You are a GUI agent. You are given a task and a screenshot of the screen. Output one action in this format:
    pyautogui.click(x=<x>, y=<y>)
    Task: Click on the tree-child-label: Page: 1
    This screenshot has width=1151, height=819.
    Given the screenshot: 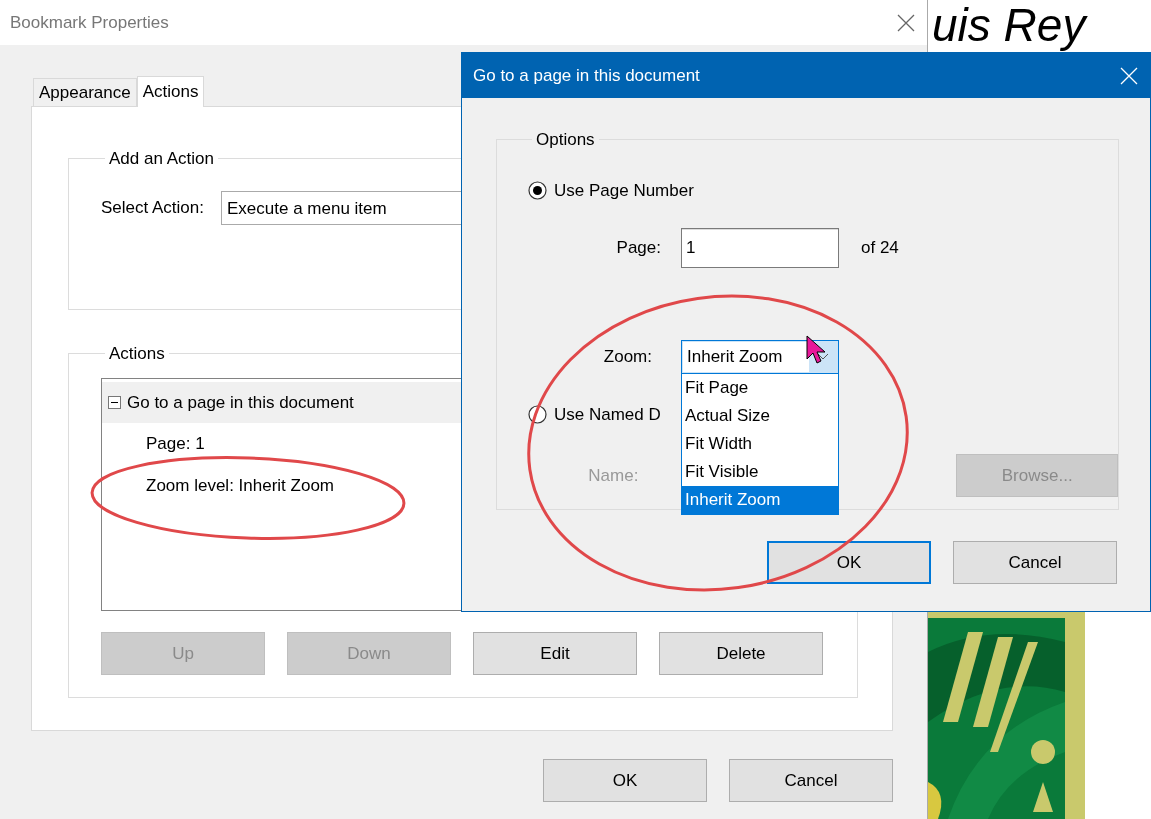 What is the action you would take?
    pyautogui.click(x=175, y=444)
    